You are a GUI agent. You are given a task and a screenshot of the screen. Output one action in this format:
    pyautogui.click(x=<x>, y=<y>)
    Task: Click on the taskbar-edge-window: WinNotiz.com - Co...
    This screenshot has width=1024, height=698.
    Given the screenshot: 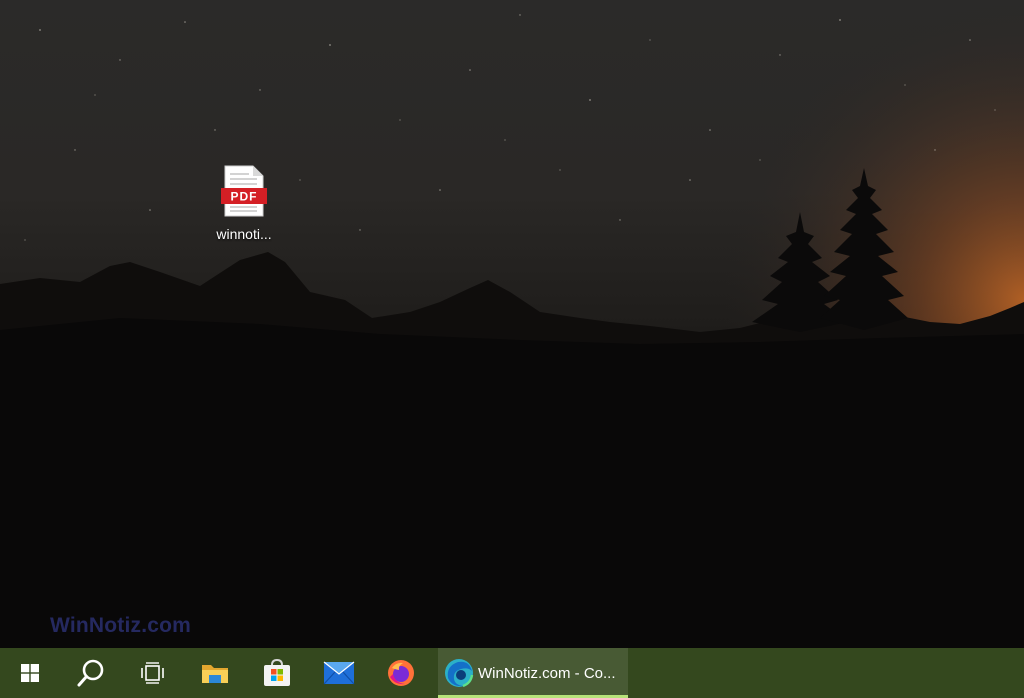 What is the action you would take?
    pyautogui.click(x=533, y=673)
    